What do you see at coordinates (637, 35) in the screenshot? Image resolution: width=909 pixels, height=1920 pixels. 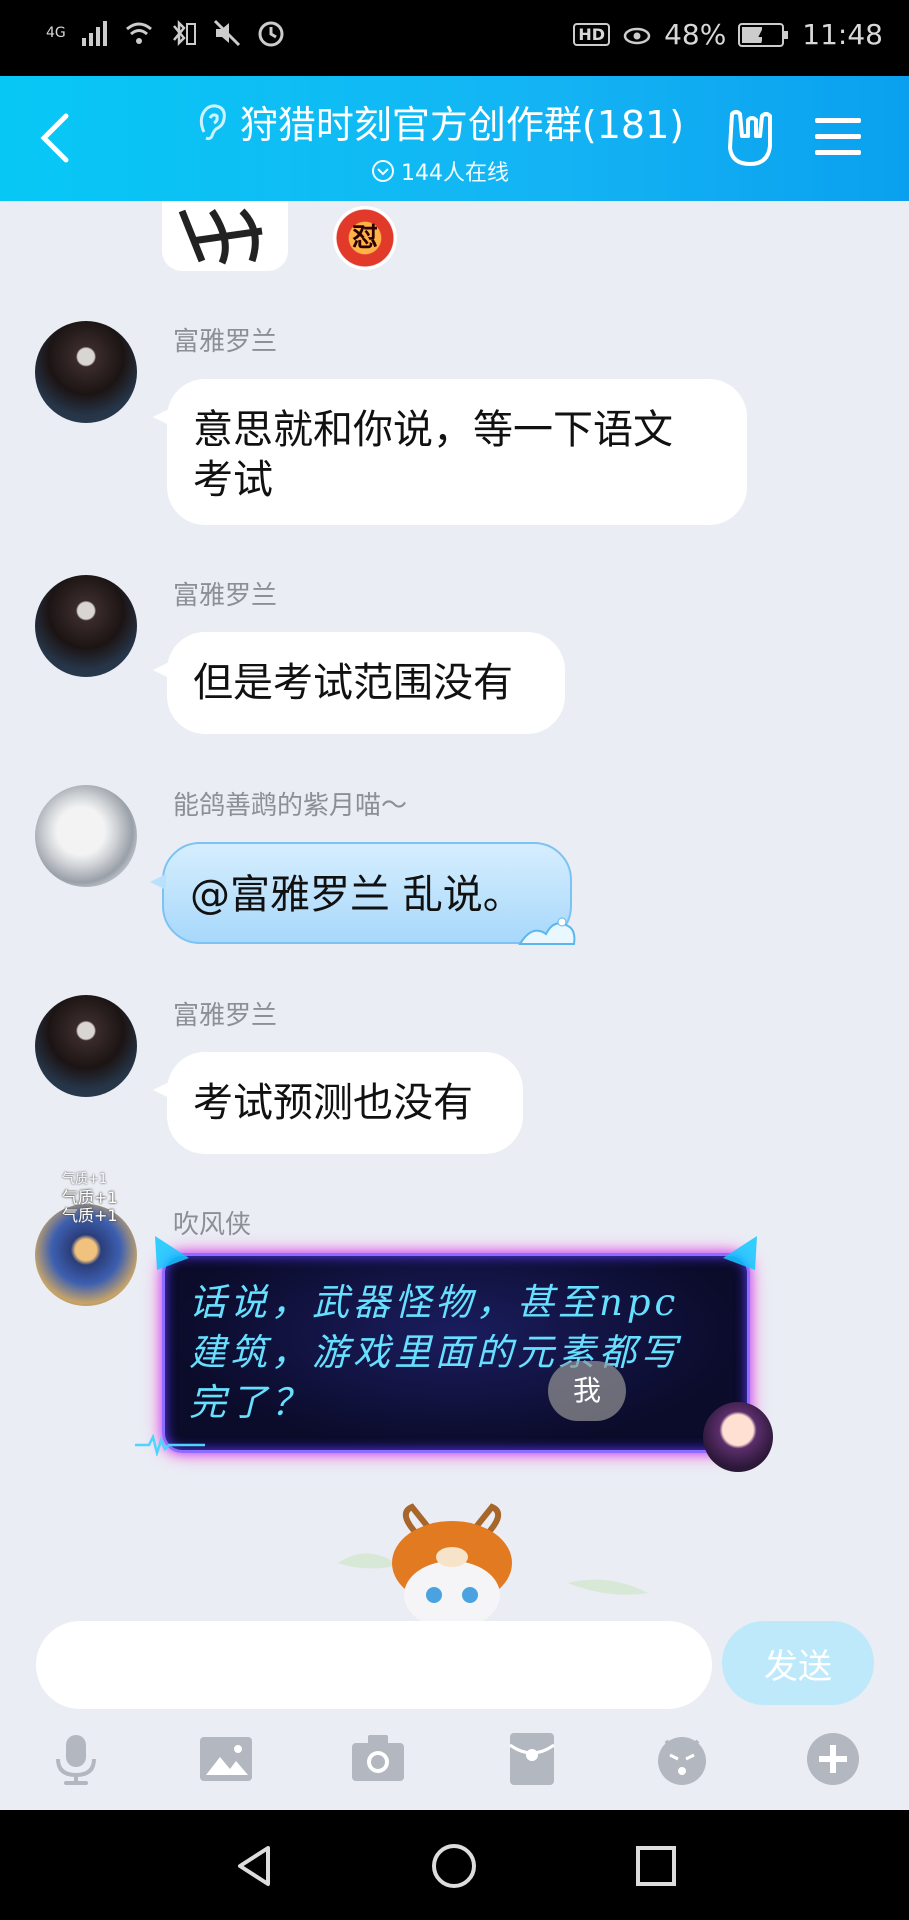 I see `eye-comfort-icon` at bounding box center [637, 35].